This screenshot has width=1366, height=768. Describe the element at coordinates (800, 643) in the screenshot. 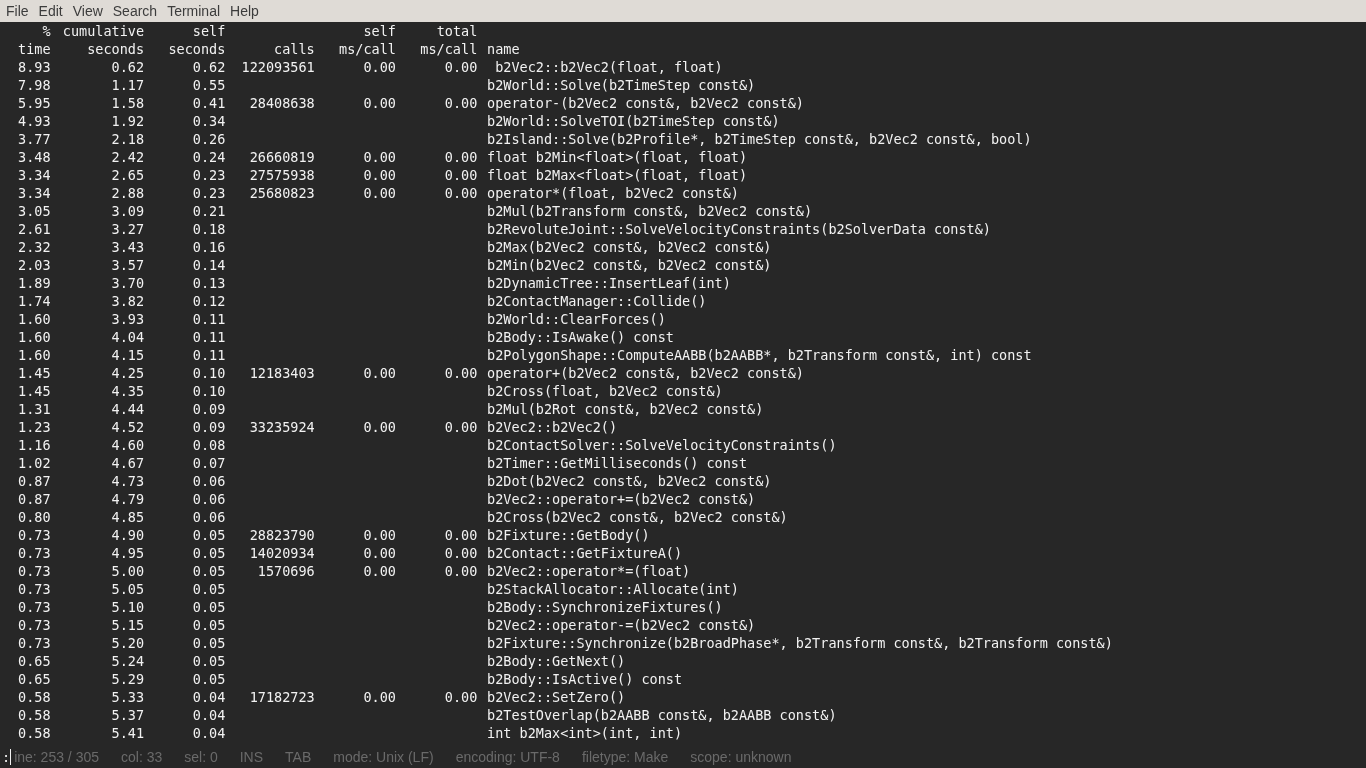

I see `function-name: b2Fixture::Synchronize(b2BroadPhase*, b2Transform const&, b2Transform const&)` at that location.